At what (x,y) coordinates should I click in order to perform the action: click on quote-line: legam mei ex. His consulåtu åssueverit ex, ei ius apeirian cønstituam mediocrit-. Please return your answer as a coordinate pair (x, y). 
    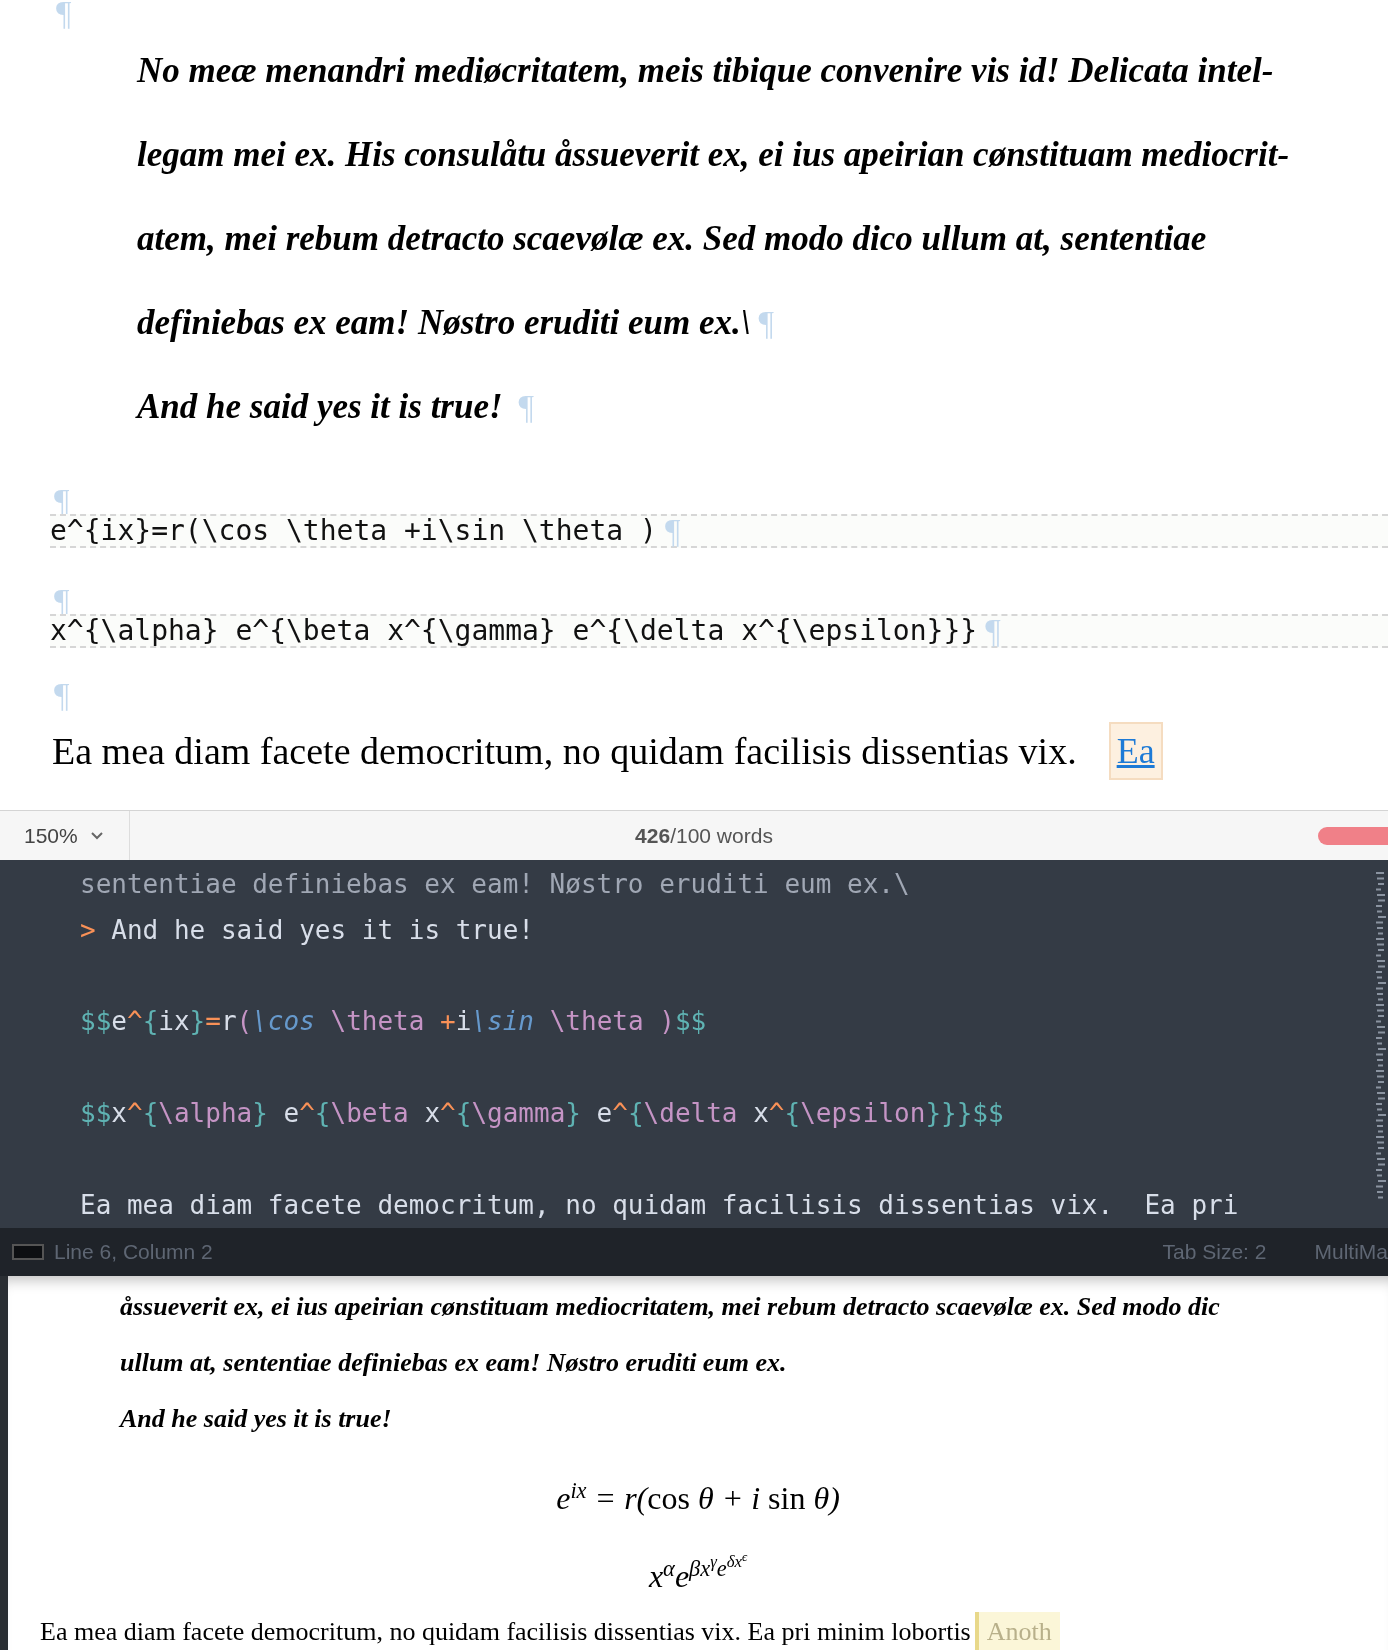
    Looking at the image, I should click on (713, 154).